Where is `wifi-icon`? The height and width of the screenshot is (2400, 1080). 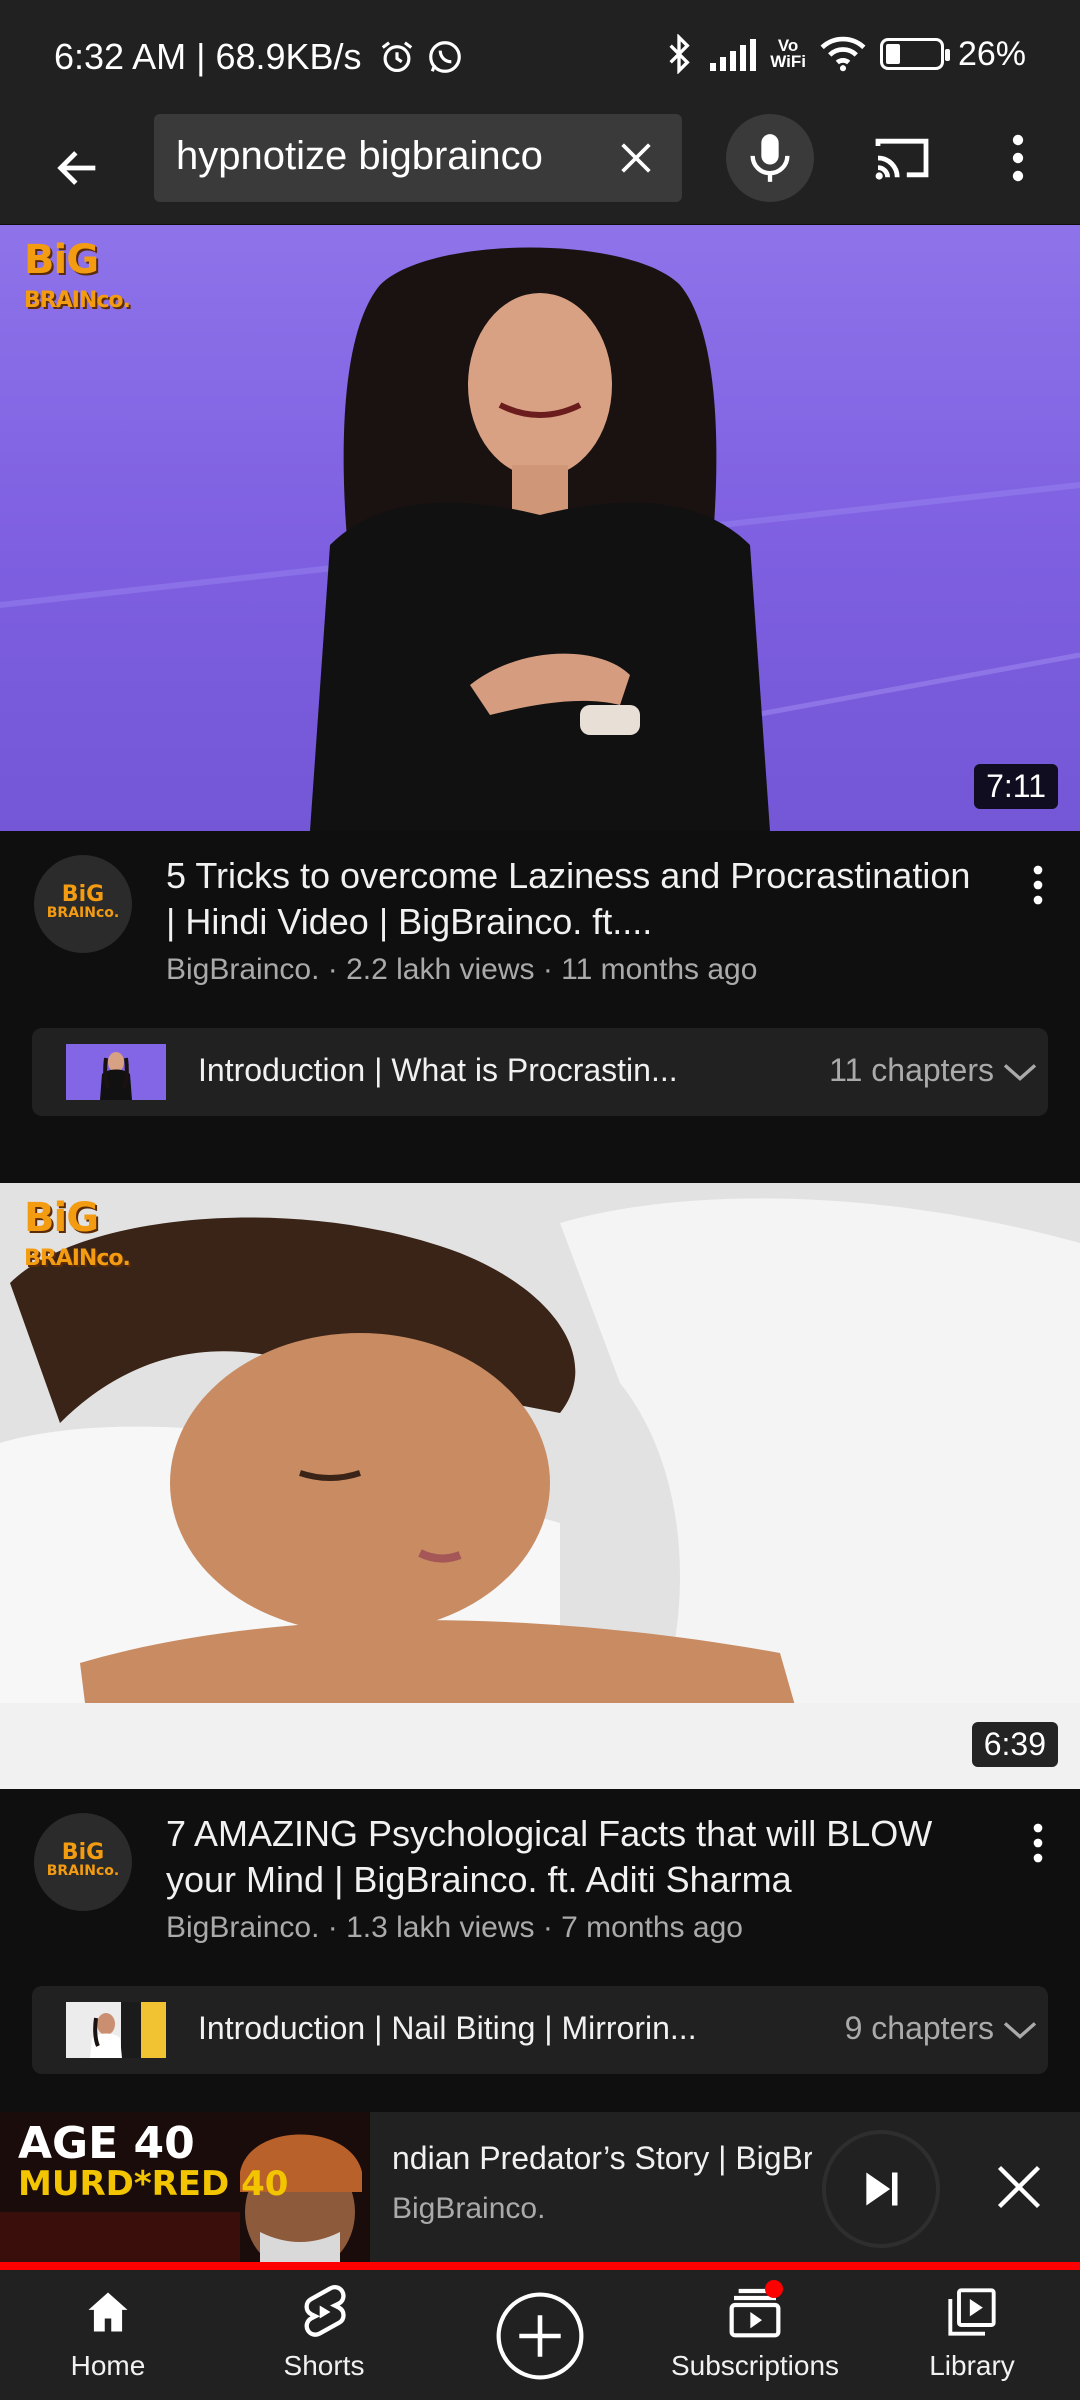
wifi-icon is located at coordinates (843, 54).